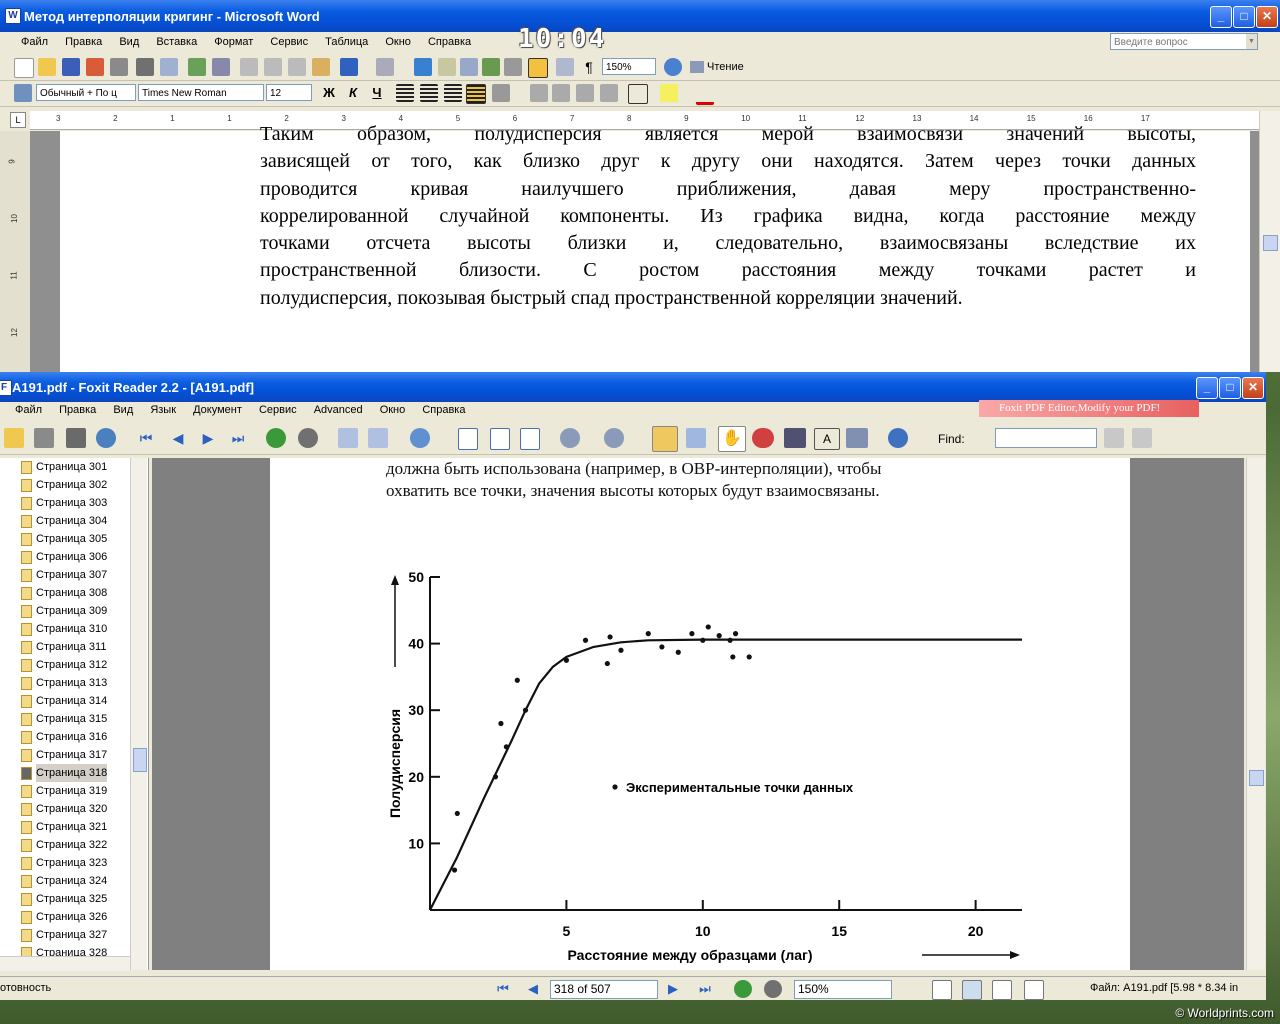 The width and height of the screenshot is (1280, 1024). What do you see at coordinates (476, 94) in the screenshot?
I see `justify-icon` at bounding box center [476, 94].